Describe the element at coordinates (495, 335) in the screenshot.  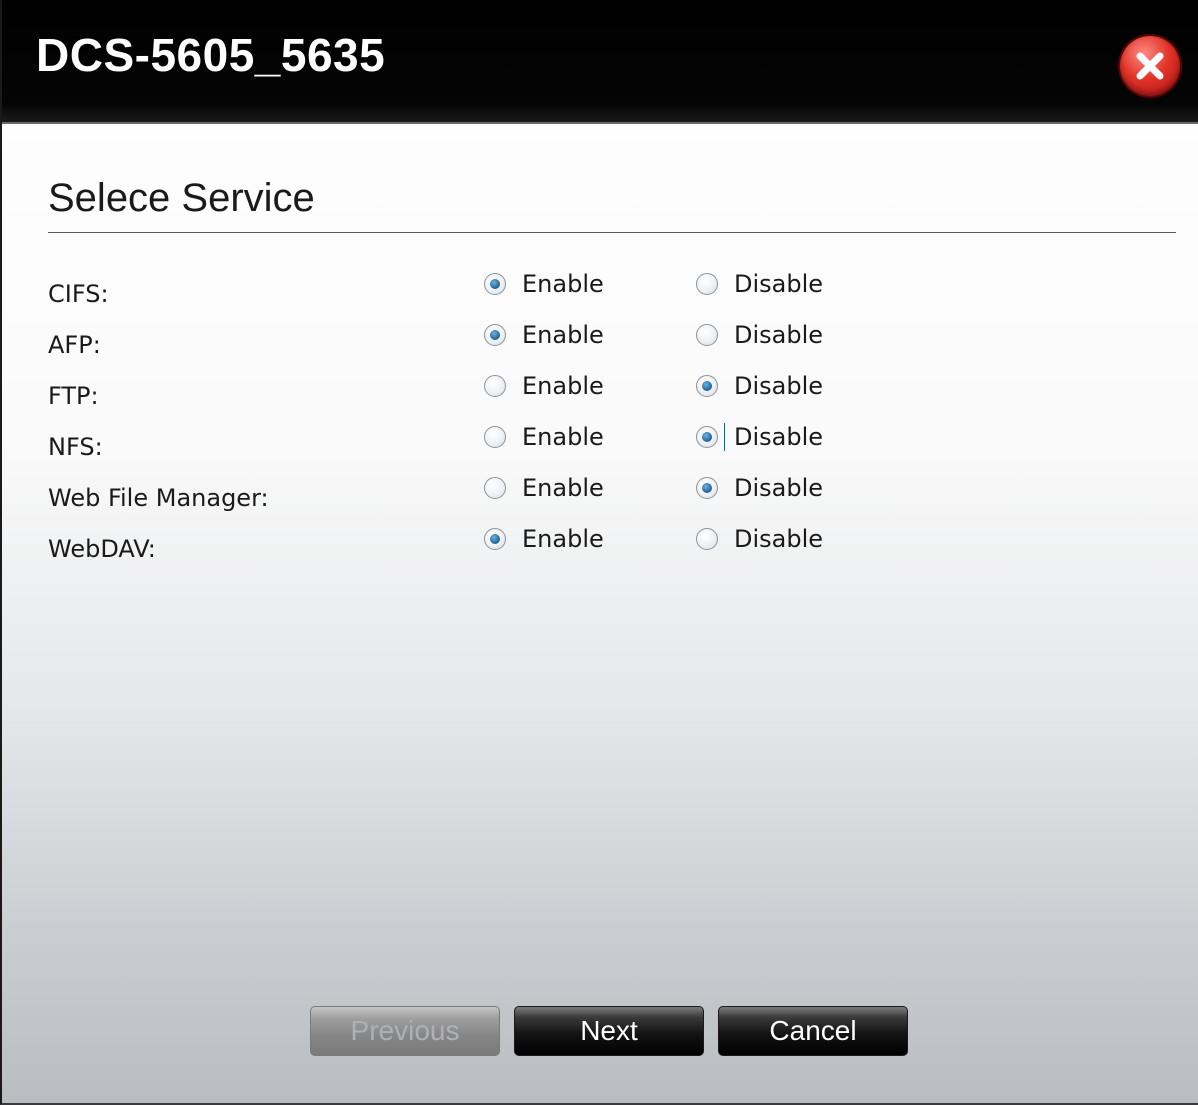
I see `afp-enable-radio` at that location.